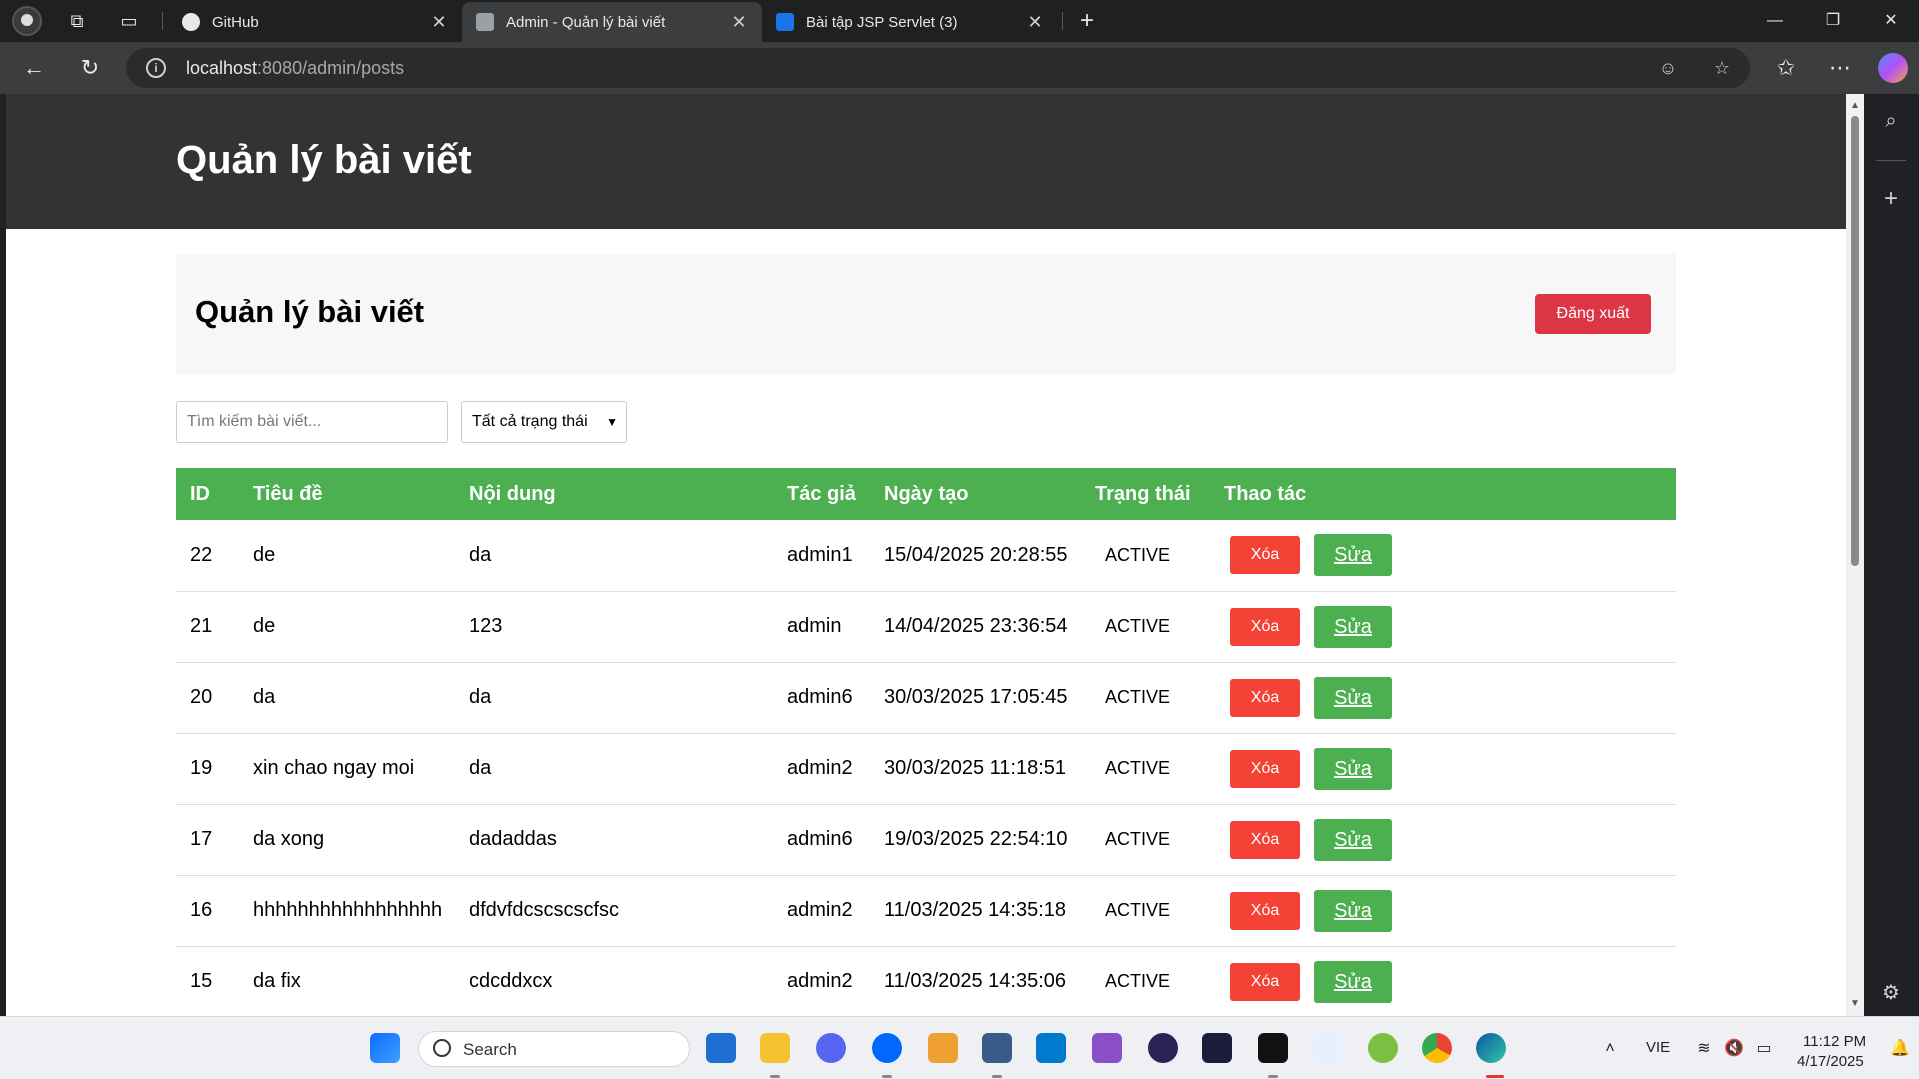 The width and height of the screenshot is (1919, 1079). I want to click on scroll-down-icon: ▼, so click(1855, 1004).